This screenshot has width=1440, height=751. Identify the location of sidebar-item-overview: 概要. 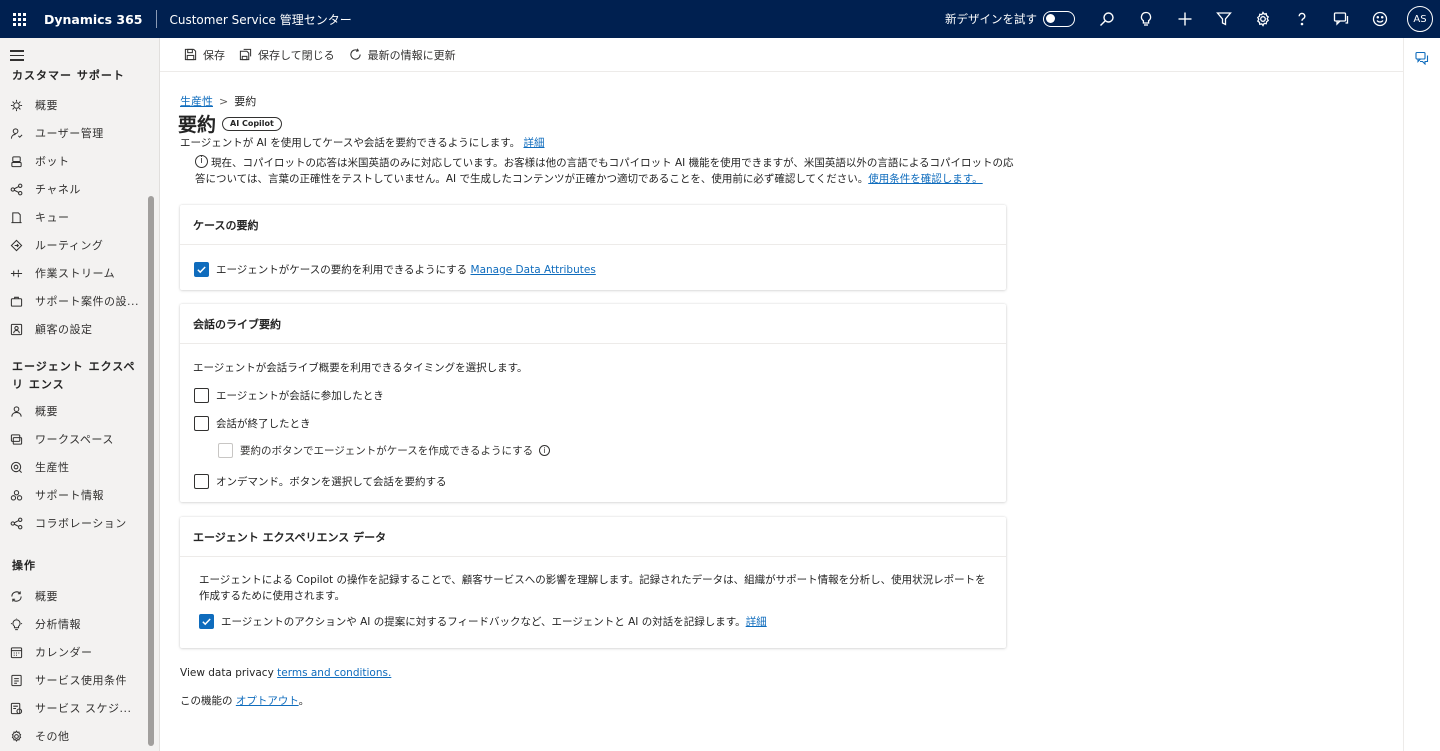
(75, 105).